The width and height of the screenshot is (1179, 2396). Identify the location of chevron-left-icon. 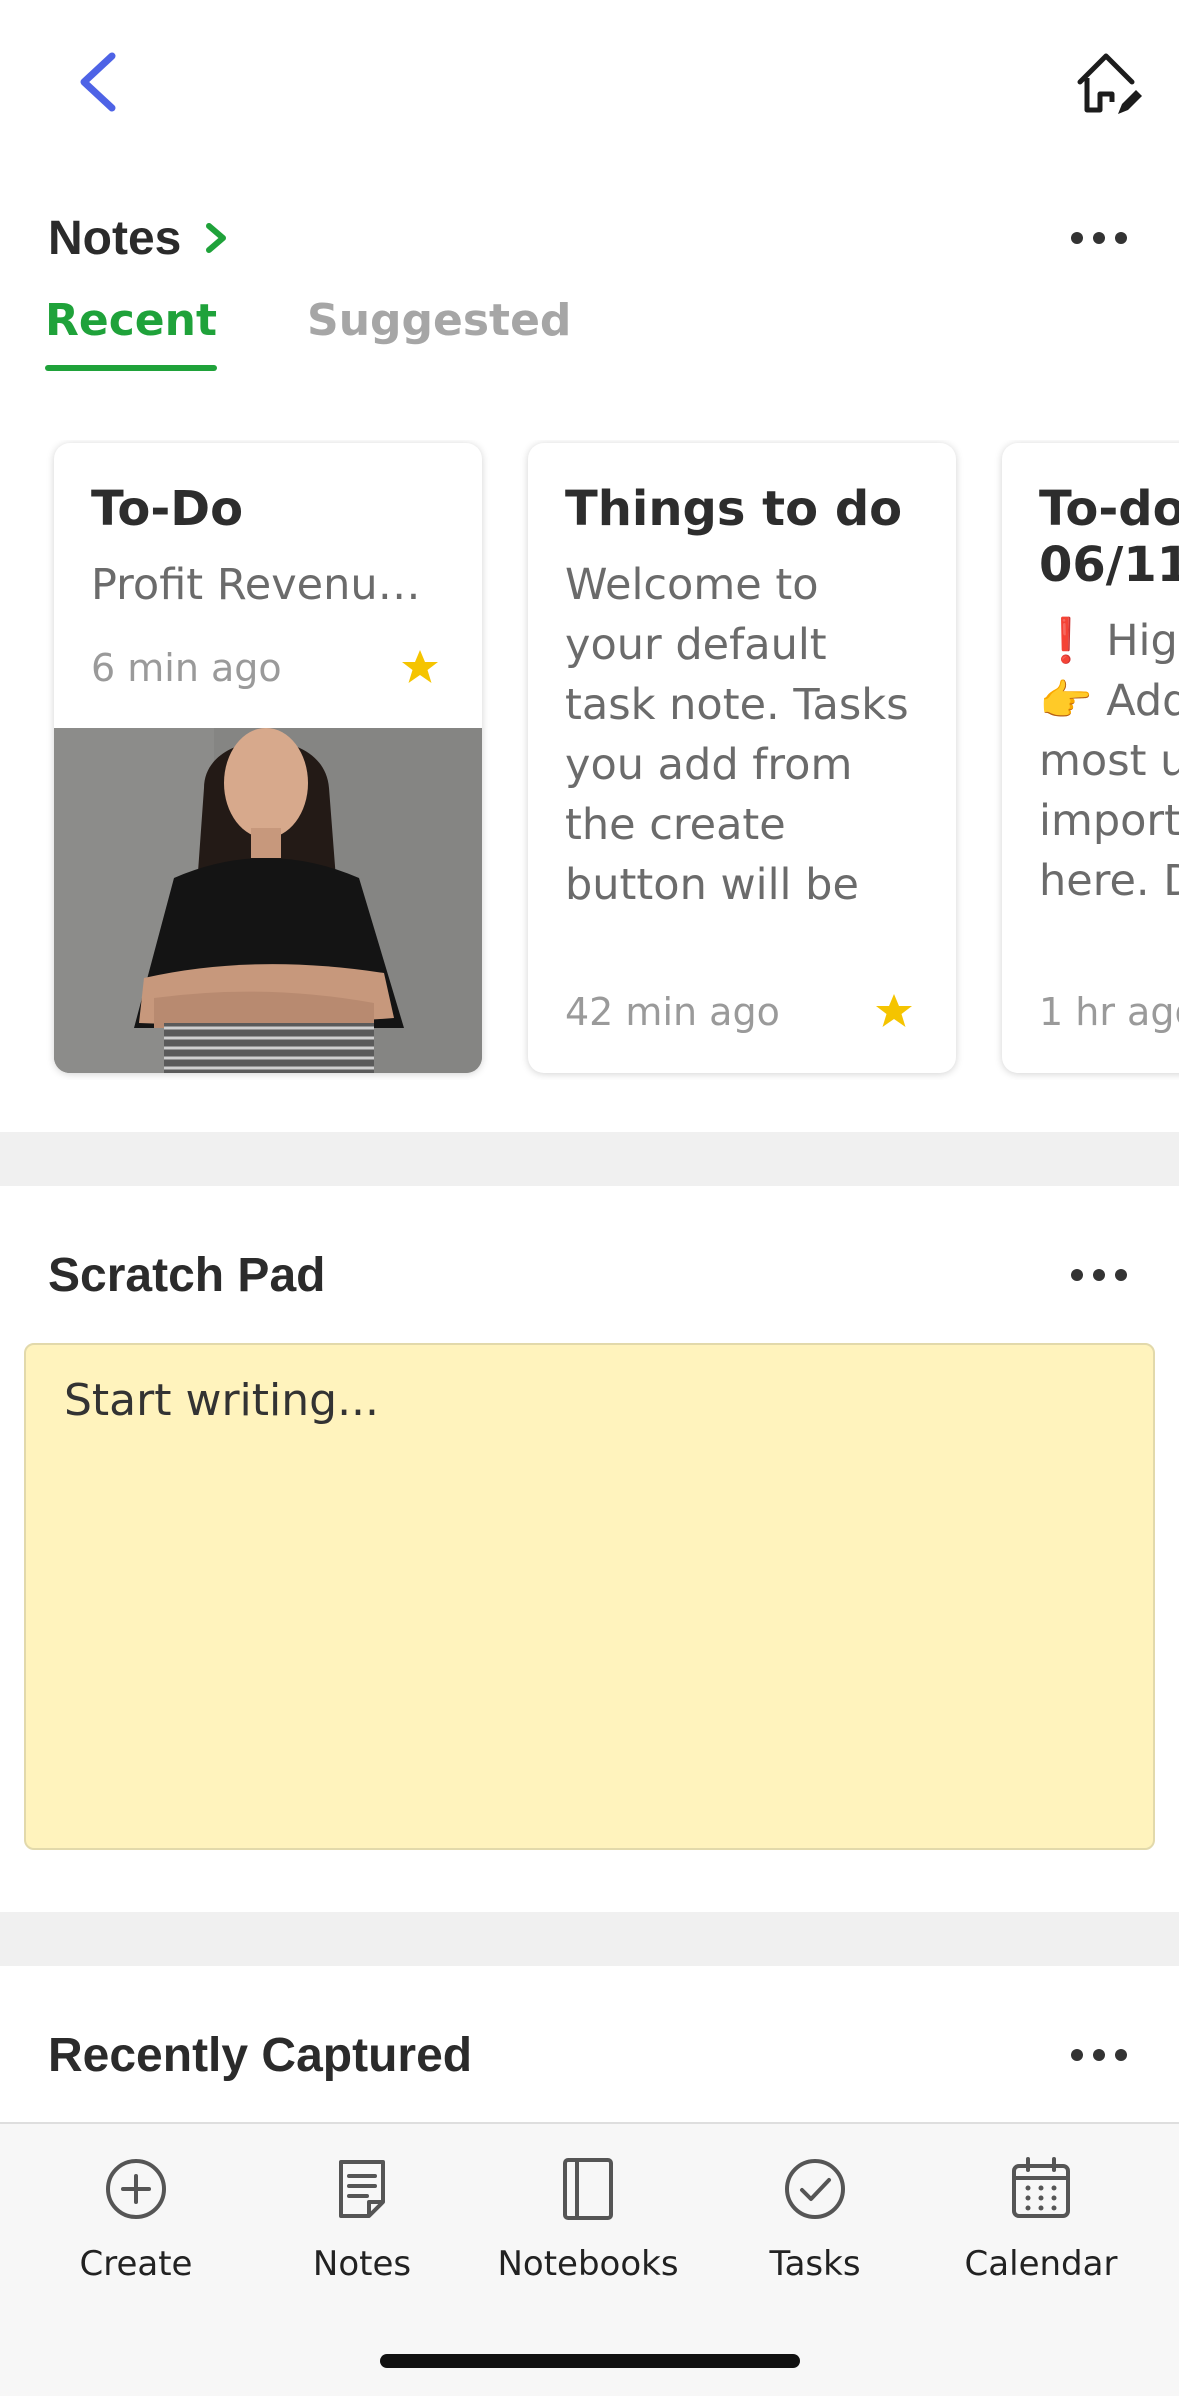
(98, 82).